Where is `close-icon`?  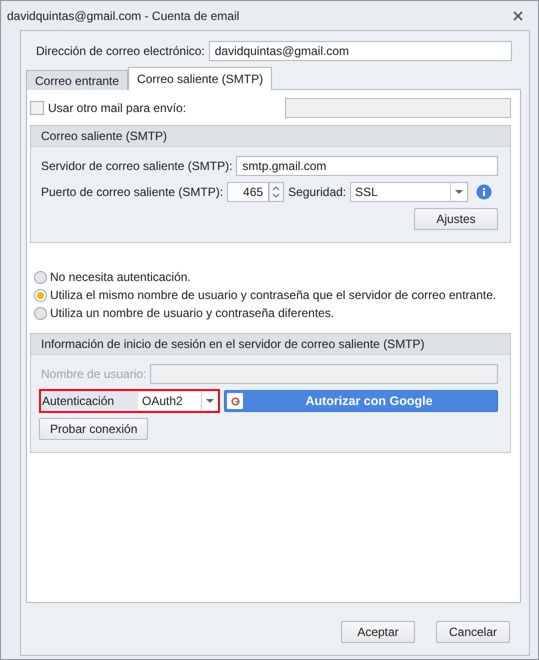 close-icon is located at coordinates (518, 16).